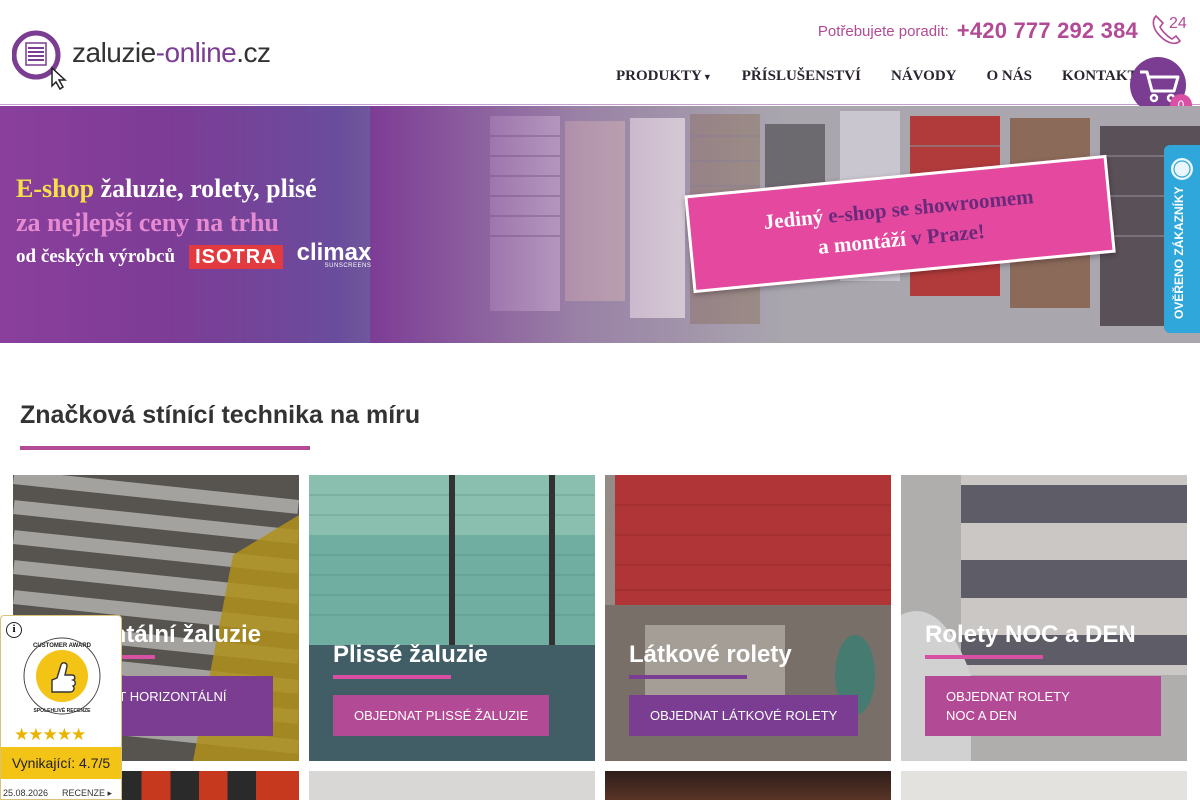 This screenshot has height=800, width=1200. Describe the element at coordinates (1168, 30) in the screenshot. I see `phone-24-icon: 24` at that location.